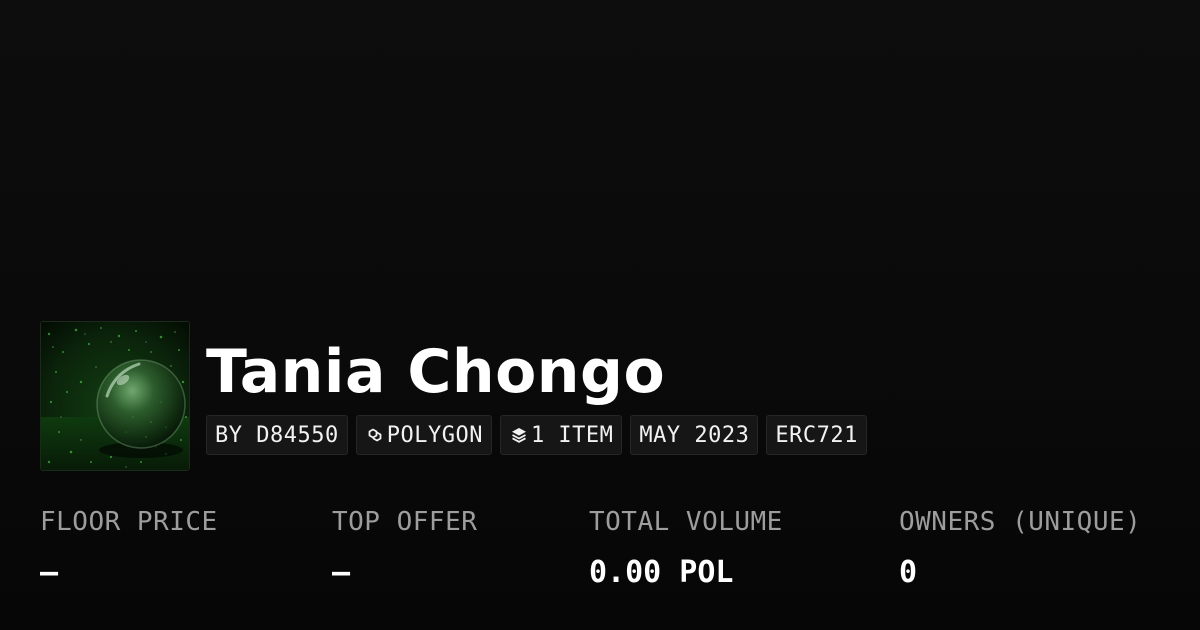 The image size is (1200, 630). What do you see at coordinates (434, 435) in the screenshot?
I see `chain-badge-label: POLYGON` at bounding box center [434, 435].